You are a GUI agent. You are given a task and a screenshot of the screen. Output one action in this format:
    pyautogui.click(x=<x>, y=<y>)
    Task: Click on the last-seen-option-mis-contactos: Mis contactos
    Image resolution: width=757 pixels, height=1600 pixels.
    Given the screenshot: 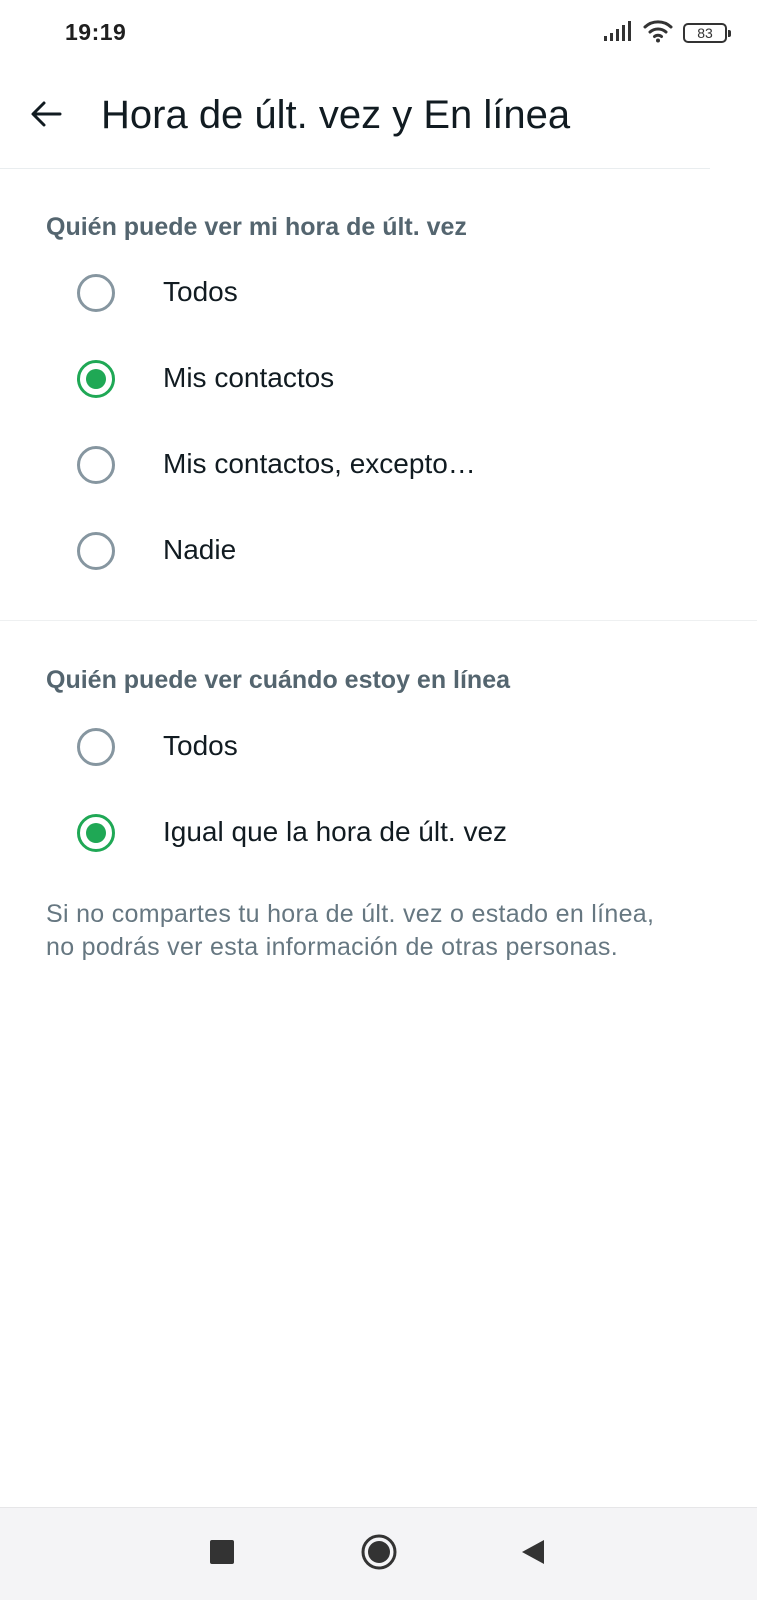 What is the action you would take?
    pyautogui.click(x=378, y=379)
    